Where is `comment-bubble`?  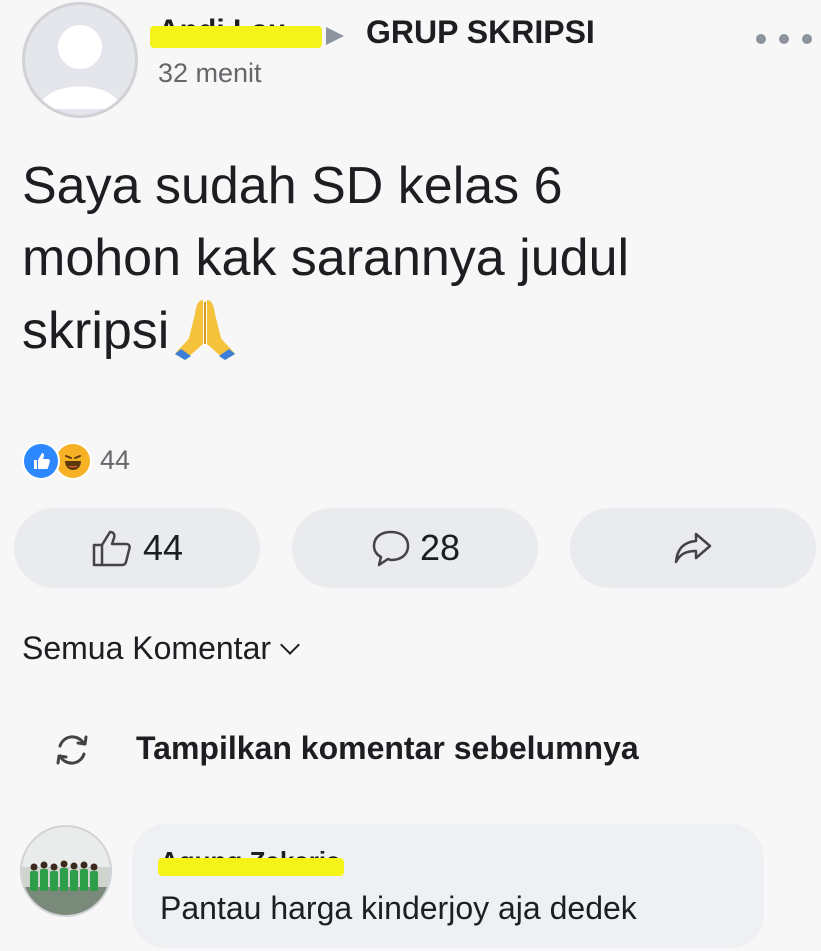 comment-bubble is located at coordinates (448, 886).